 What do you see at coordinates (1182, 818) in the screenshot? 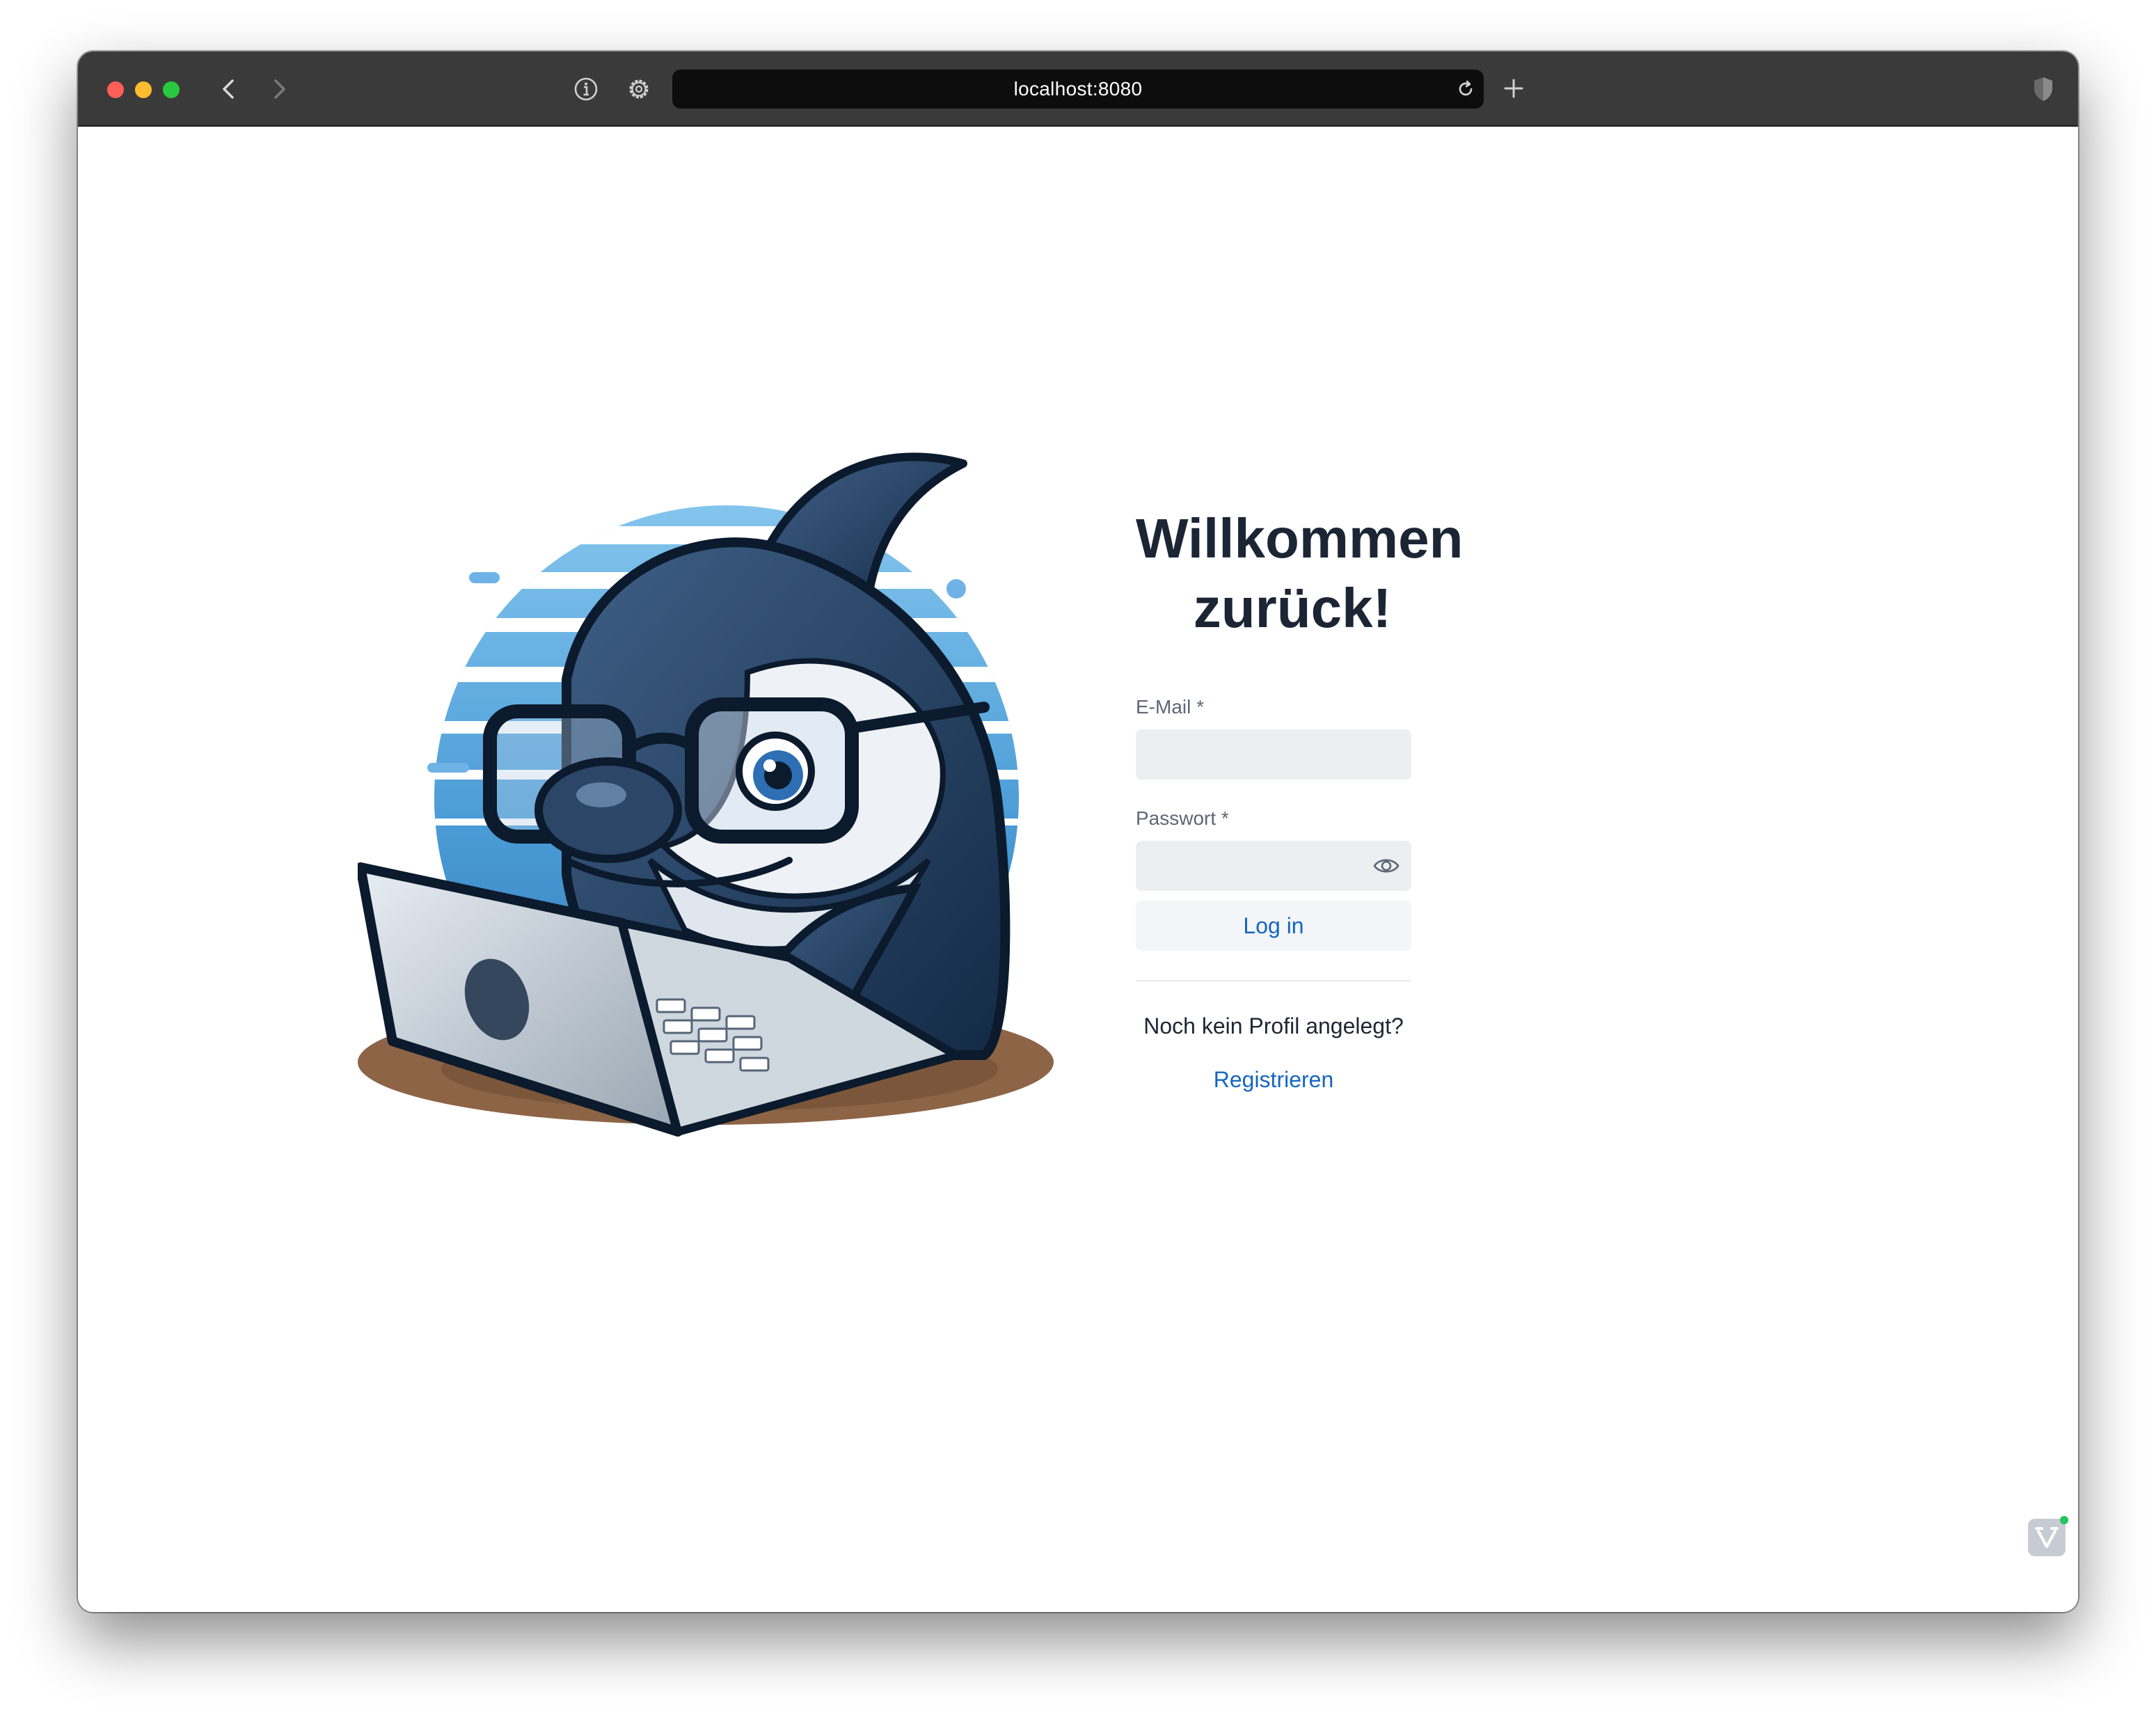
I see `password-label: Passwort *` at bounding box center [1182, 818].